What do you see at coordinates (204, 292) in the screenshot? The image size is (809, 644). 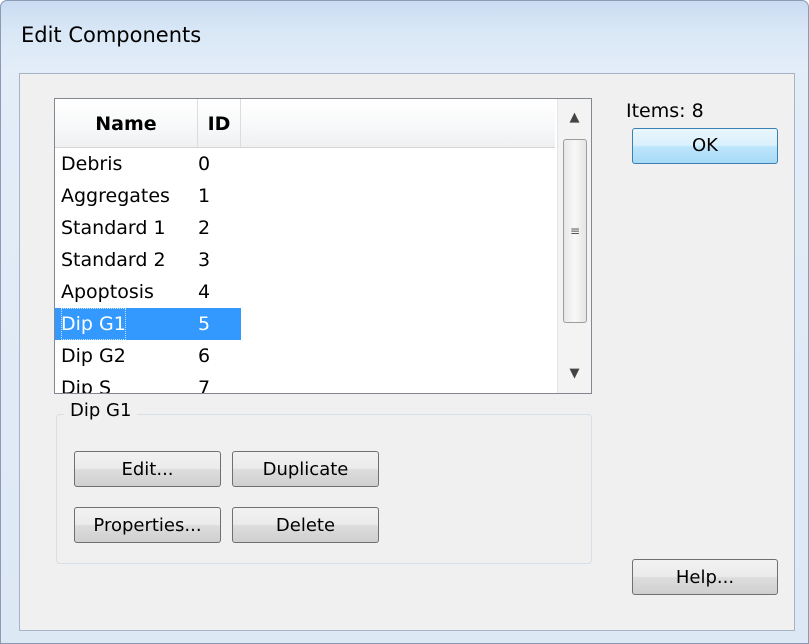 I see `row-id: 4` at bounding box center [204, 292].